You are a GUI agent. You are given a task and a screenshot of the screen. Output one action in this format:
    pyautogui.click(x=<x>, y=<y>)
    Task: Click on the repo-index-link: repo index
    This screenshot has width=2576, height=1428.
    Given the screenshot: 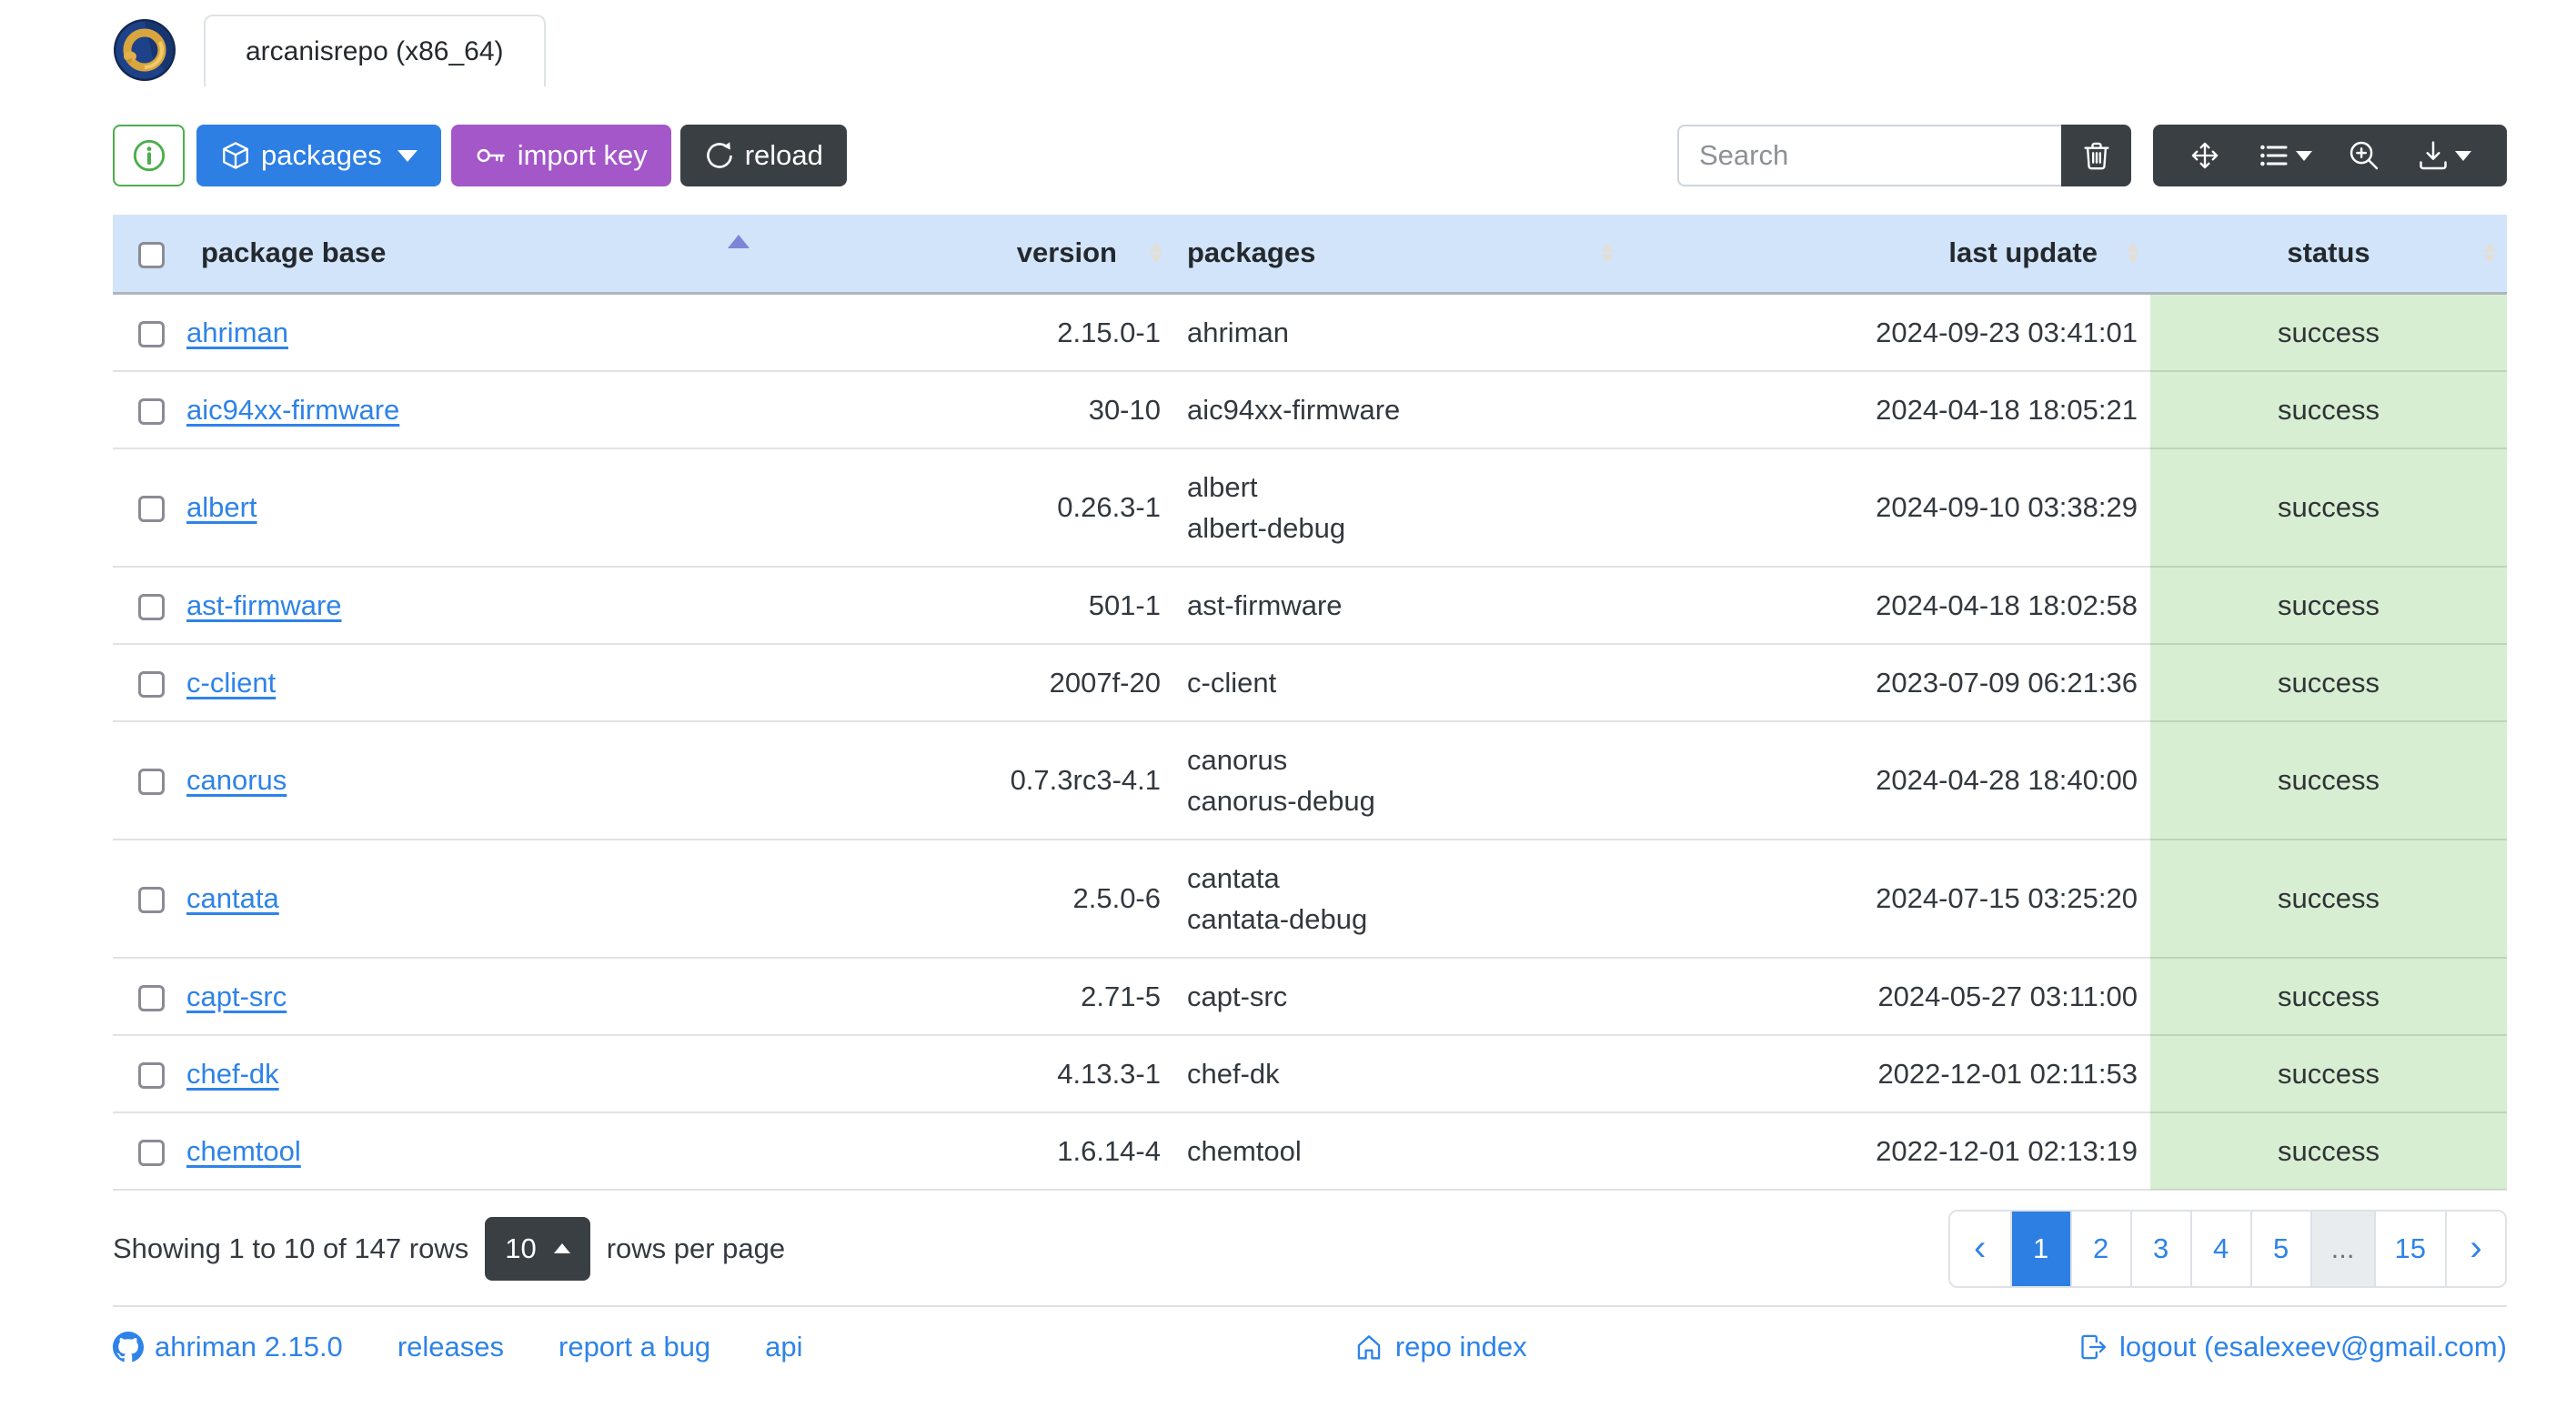 What is the action you would take?
    pyautogui.click(x=1440, y=1347)
    